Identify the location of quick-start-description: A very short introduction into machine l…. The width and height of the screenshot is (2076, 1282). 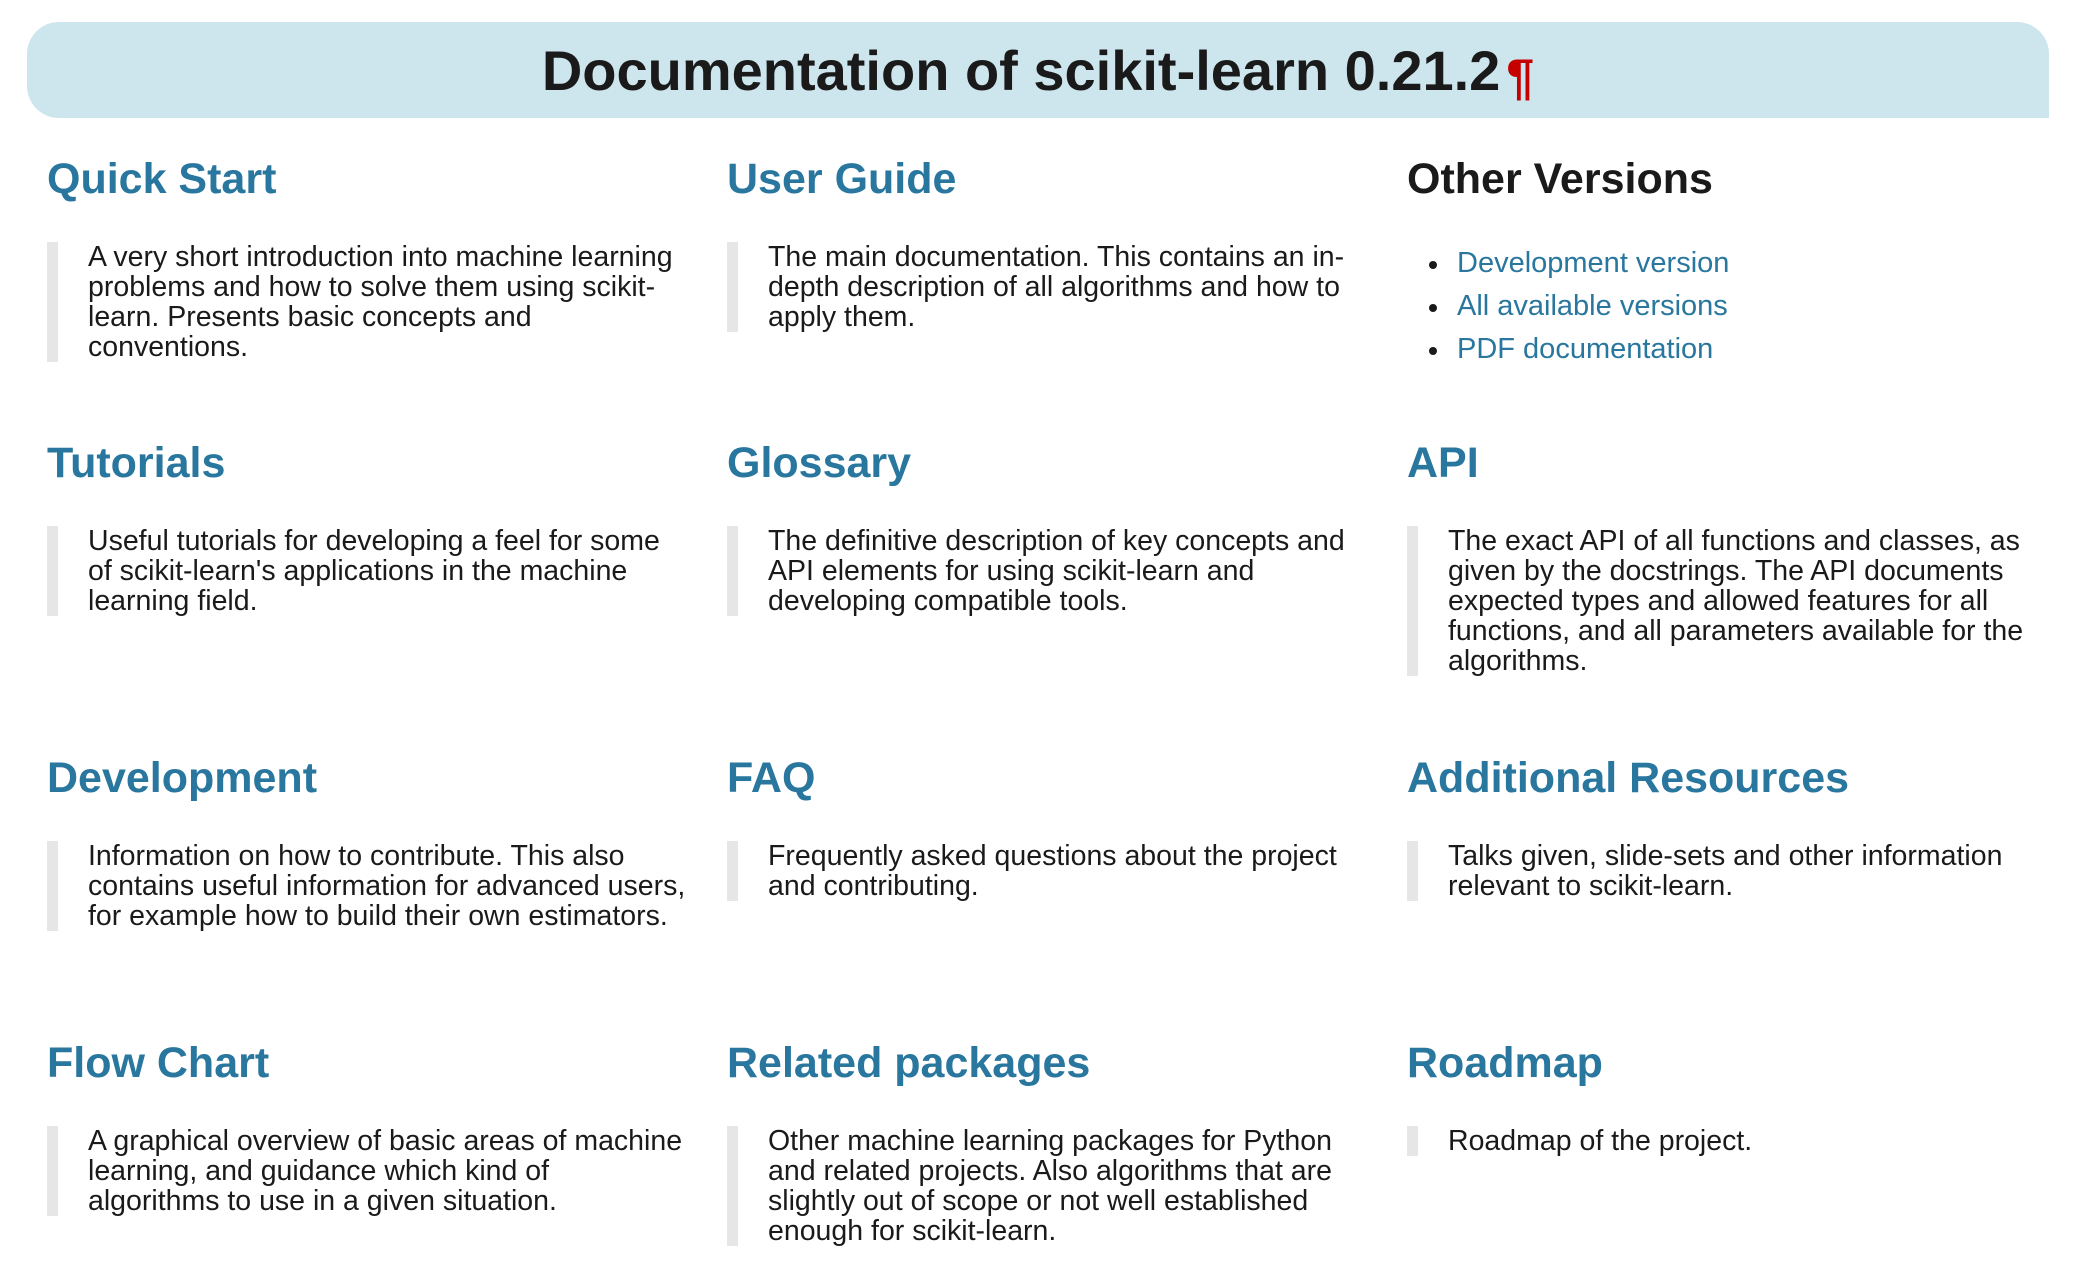
(367, 301).